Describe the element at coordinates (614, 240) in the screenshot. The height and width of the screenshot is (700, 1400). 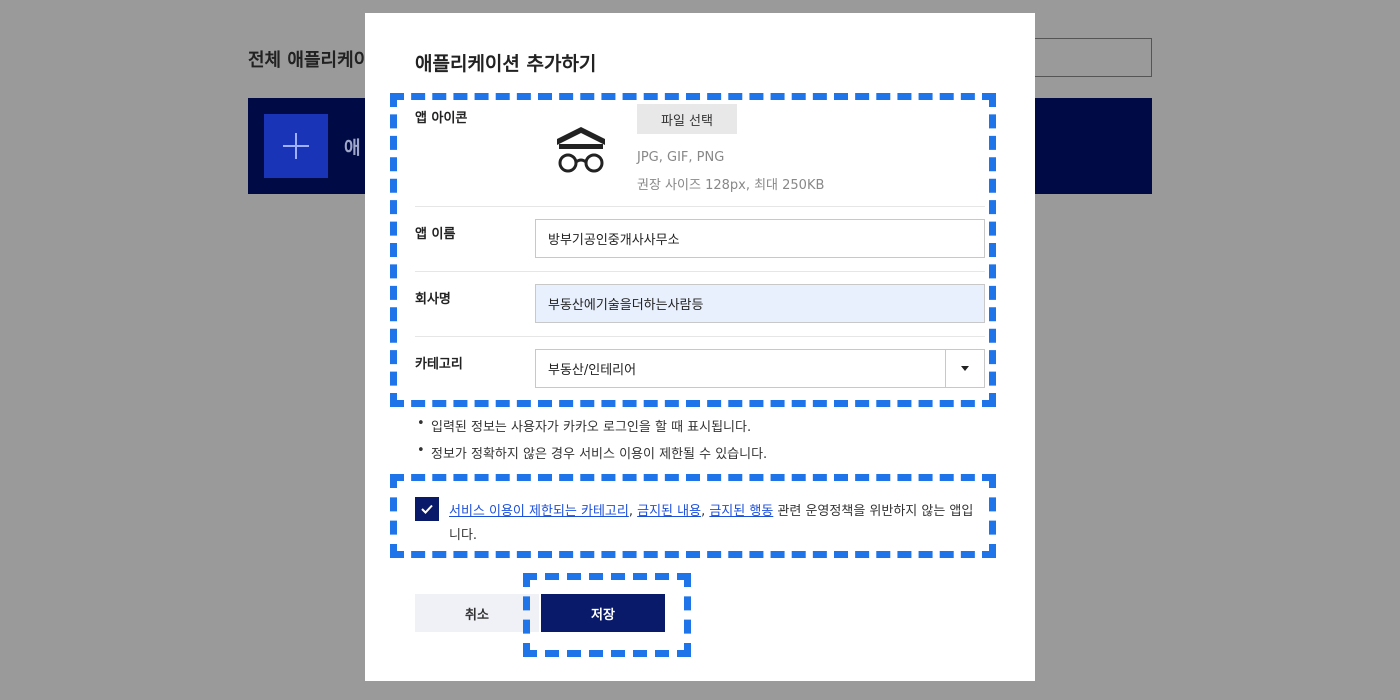
I see `app-name-value: 방부기공인중개사사무소` at that location.